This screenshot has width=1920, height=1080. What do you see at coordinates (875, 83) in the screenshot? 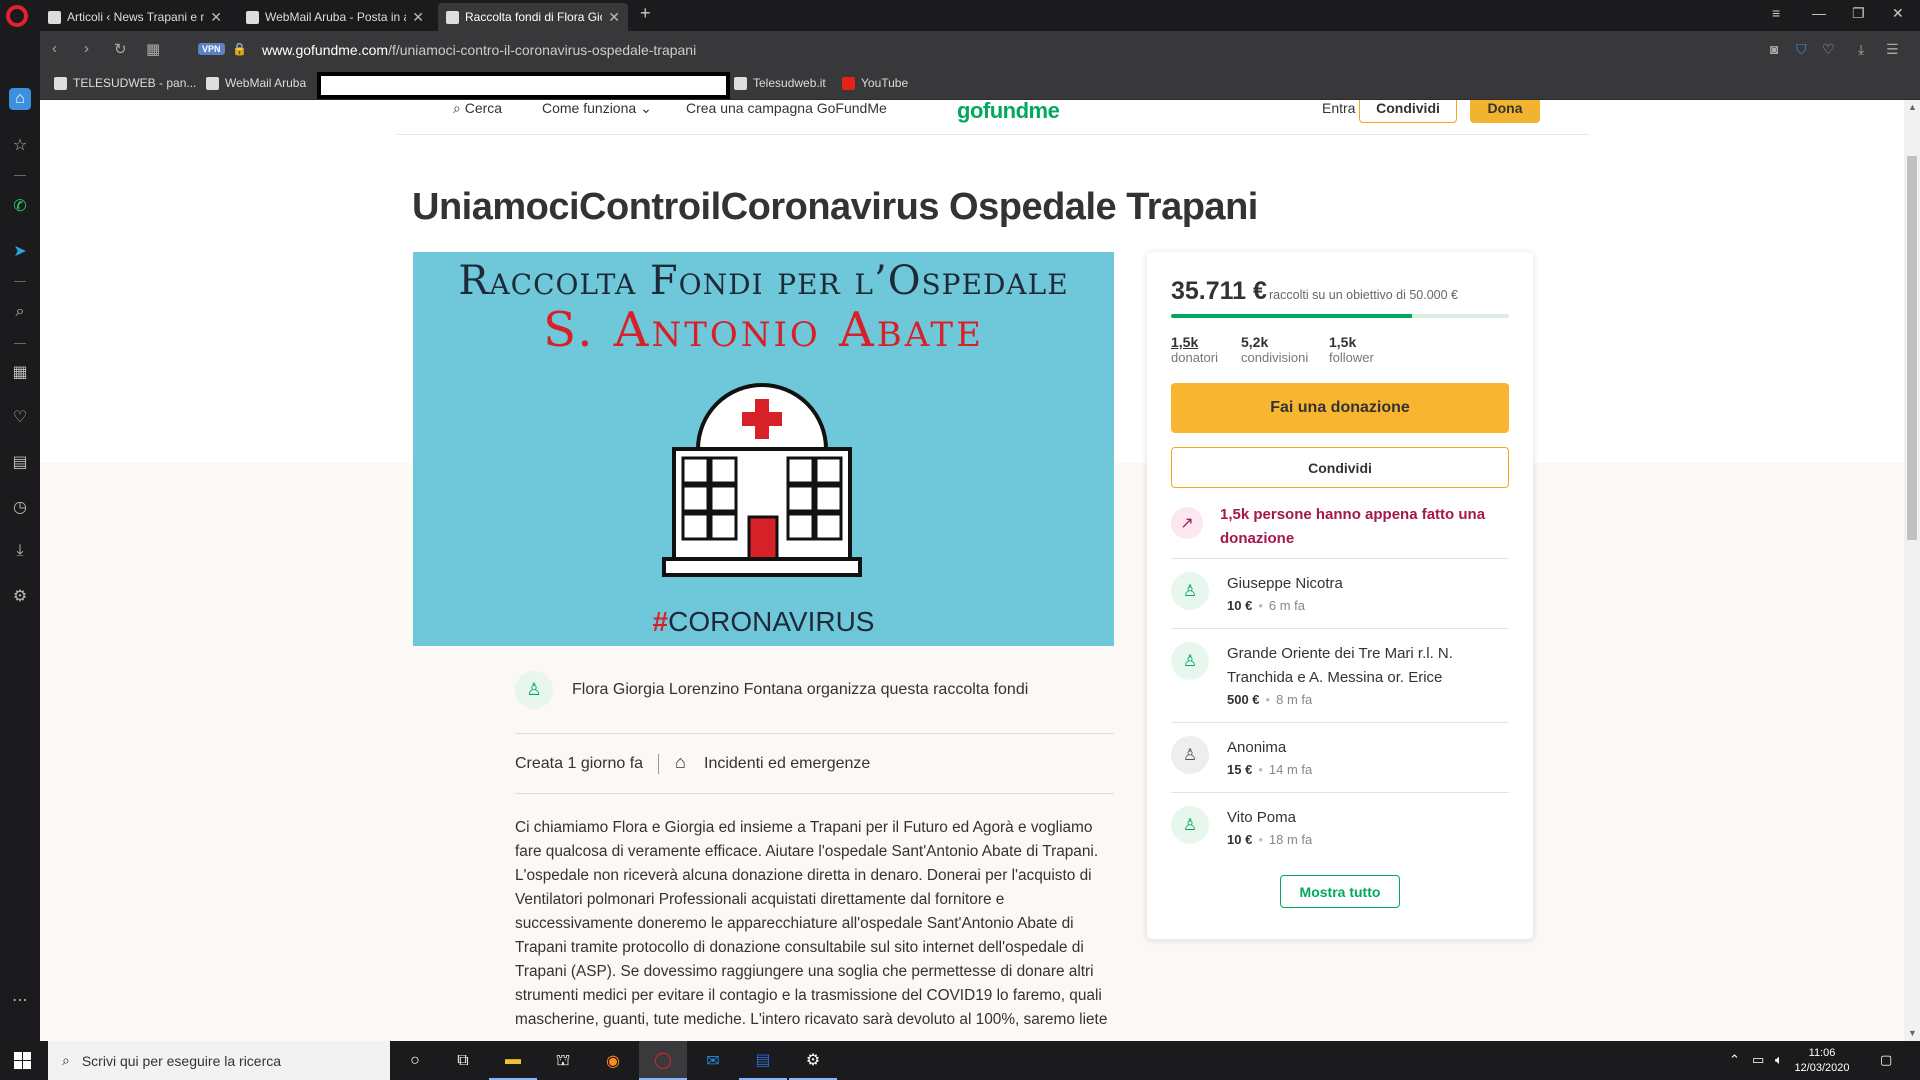
I see `bookmark-youtube: YouTube` at bounding box center [875, 83].